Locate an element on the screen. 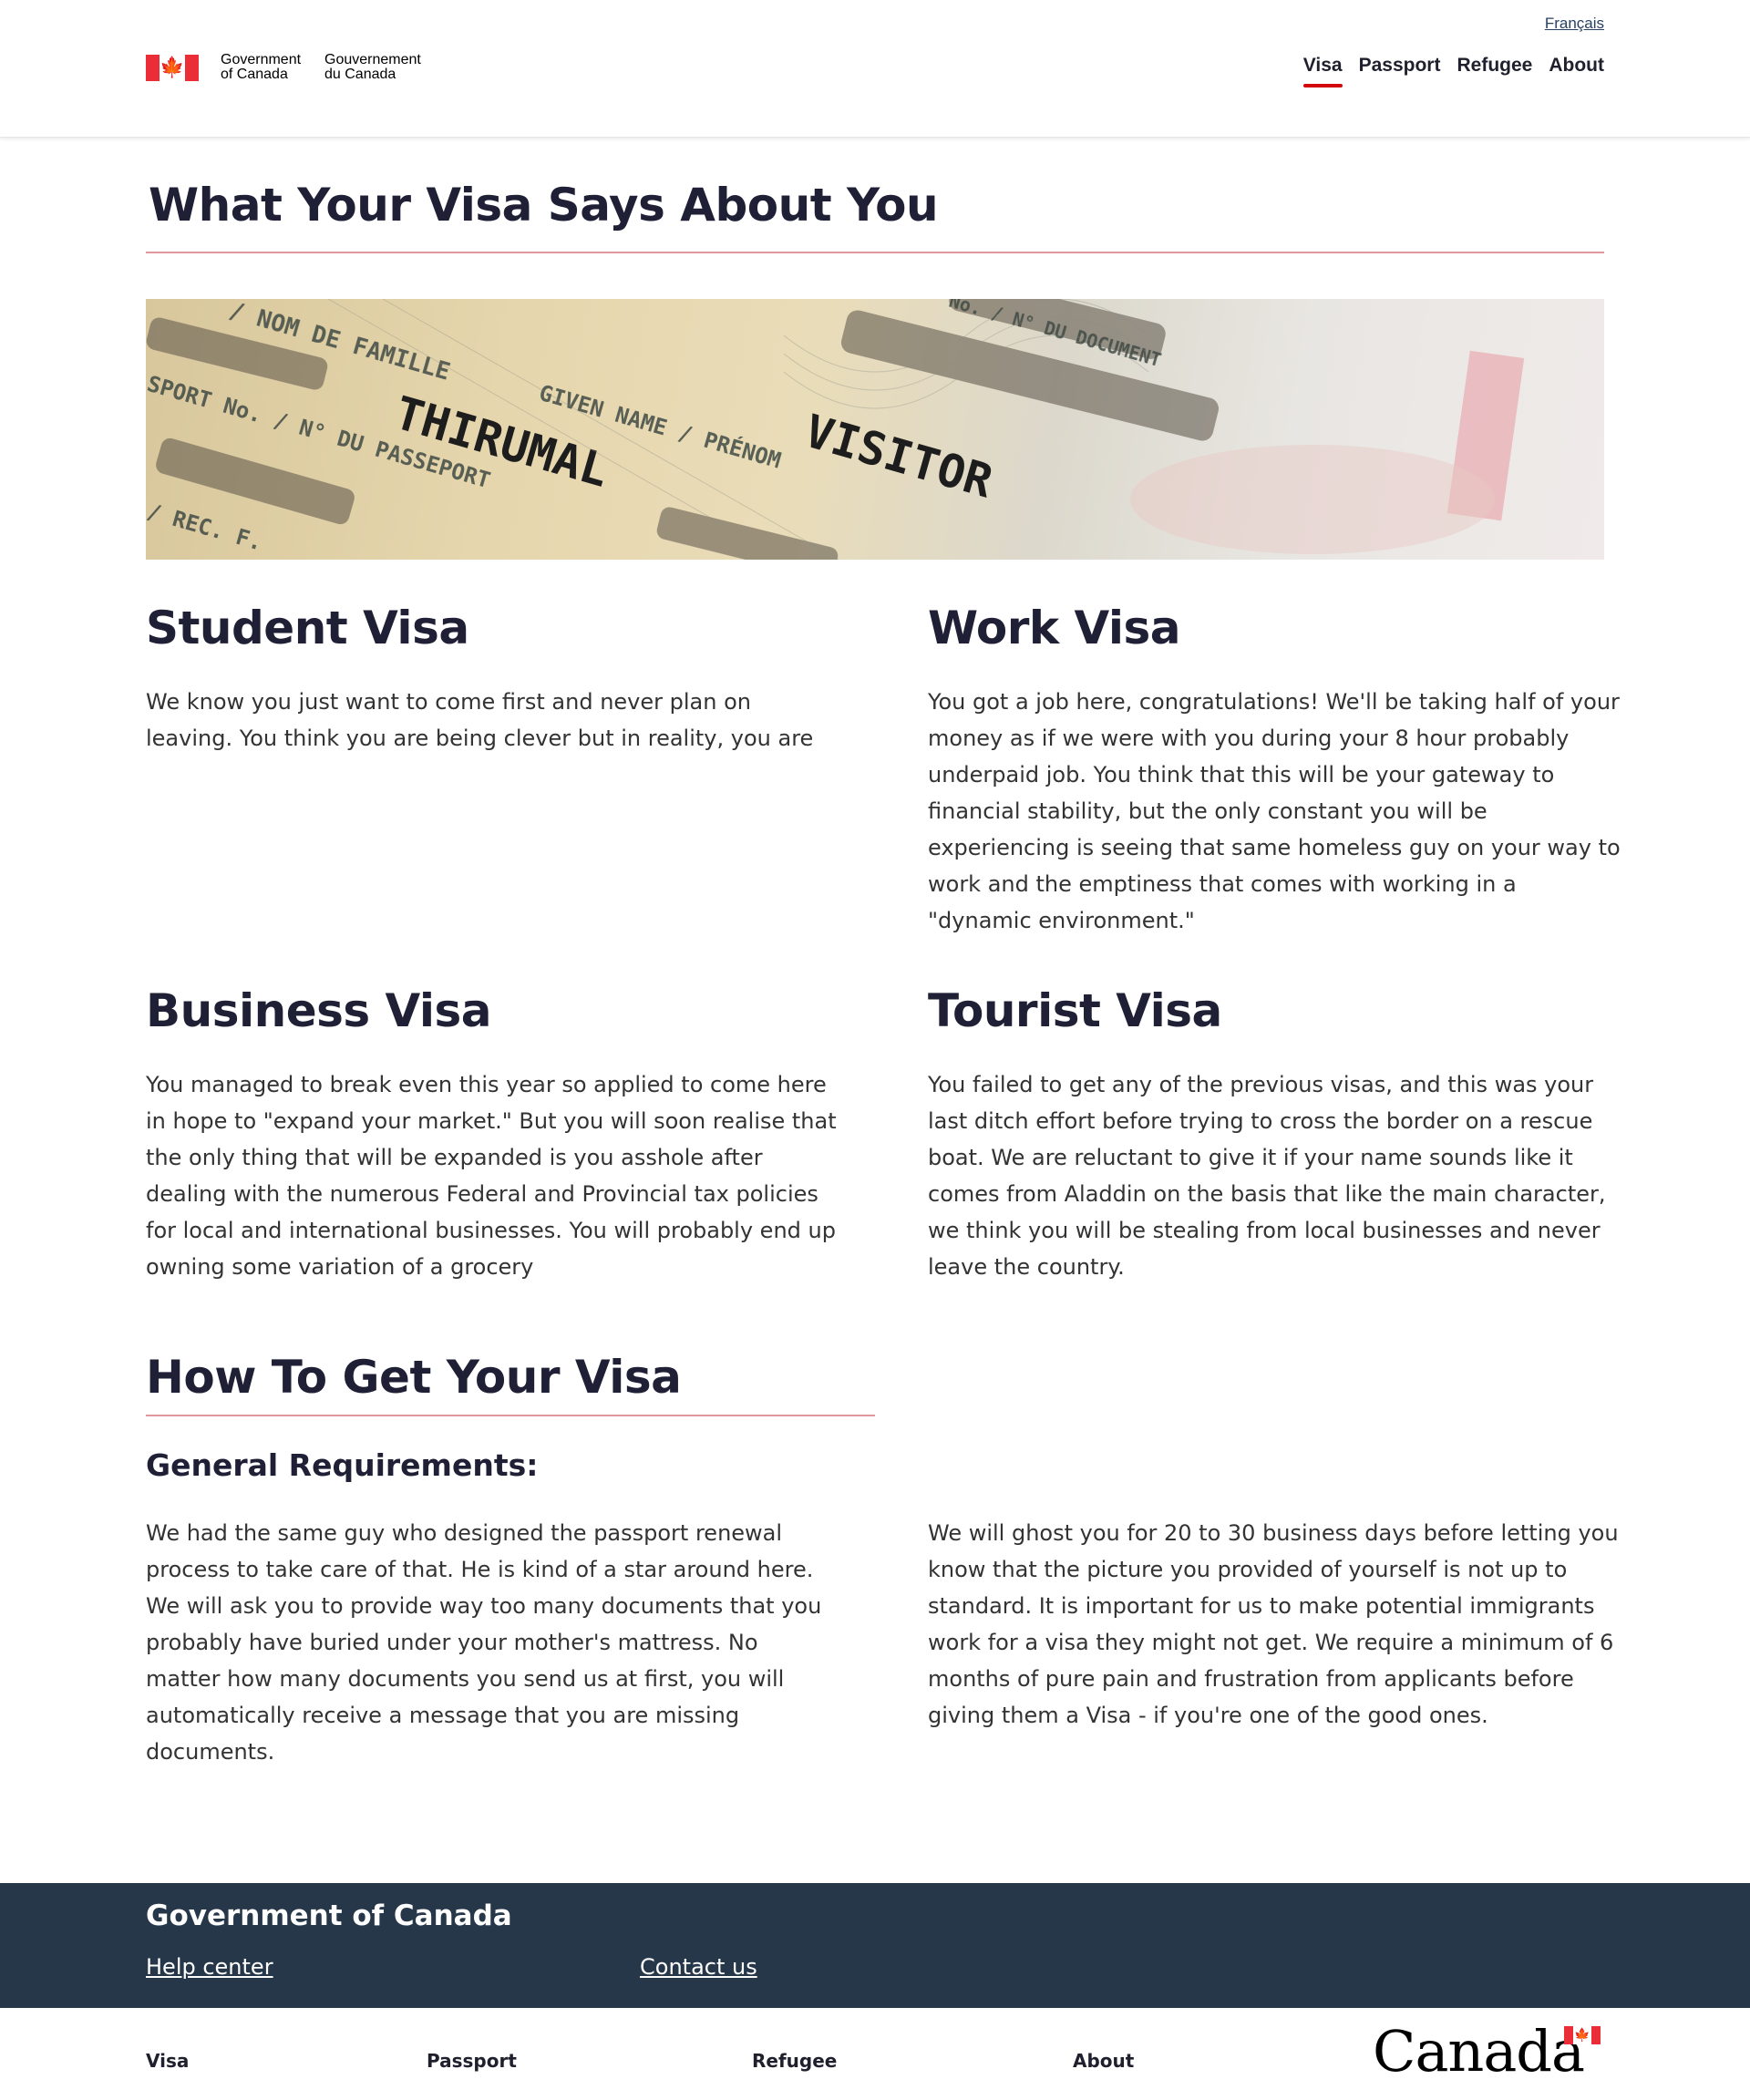 This screenshot has width=1750, height=2100. title-divider is located at coordinates (875, 253).